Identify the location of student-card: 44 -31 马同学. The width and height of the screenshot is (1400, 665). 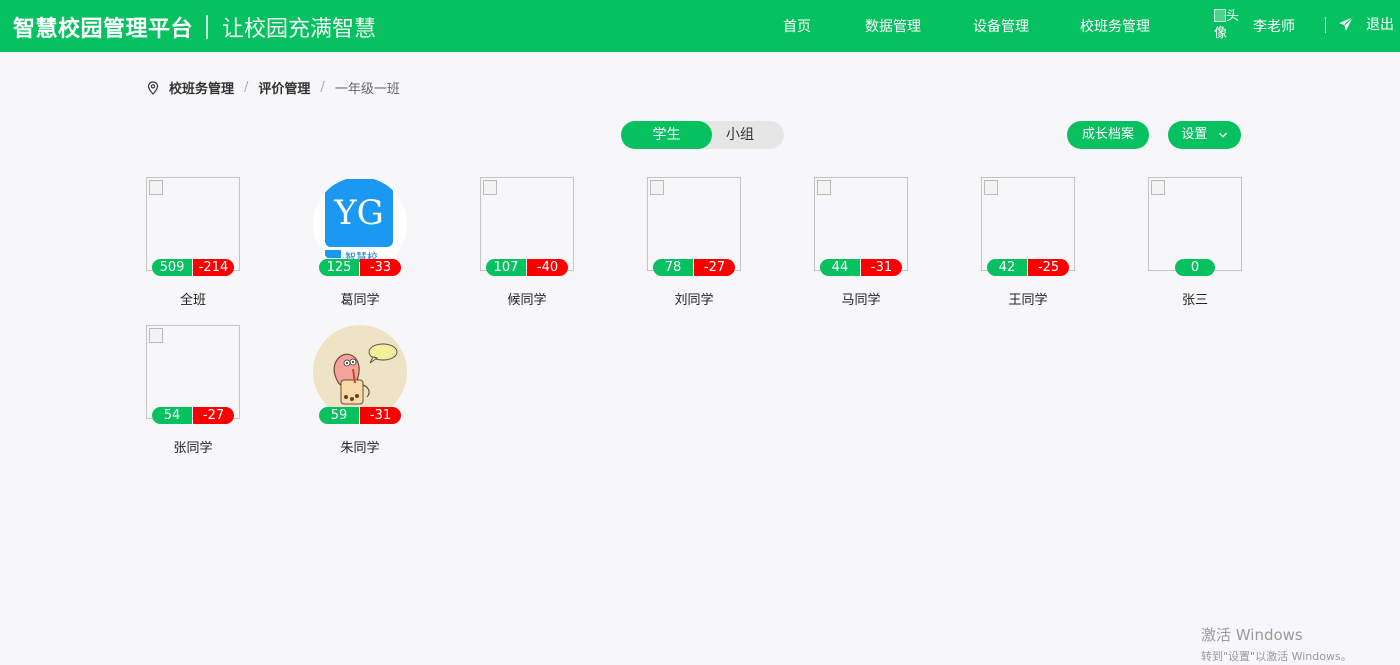
(861, 242).